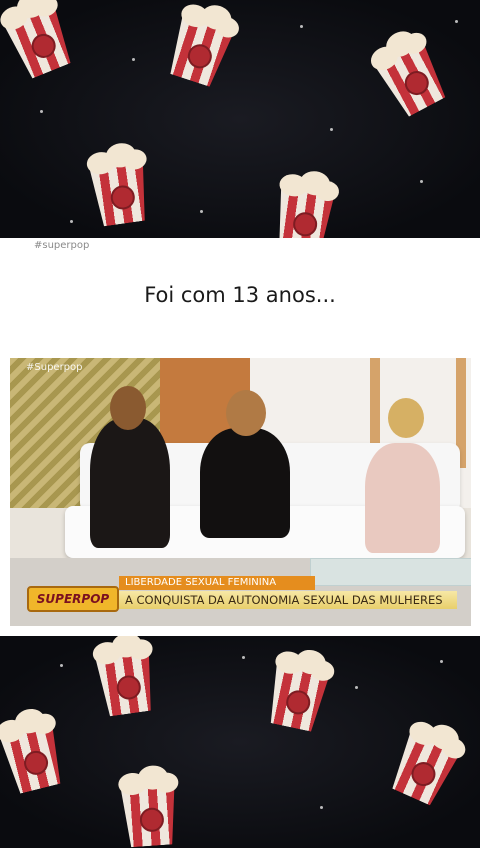  What do you see at coordinates (217, 583) in the screenshot?
I see `lower-third-headline: LIBERDADE SEXUAL FEMININA` at bounding box center [217, 583].